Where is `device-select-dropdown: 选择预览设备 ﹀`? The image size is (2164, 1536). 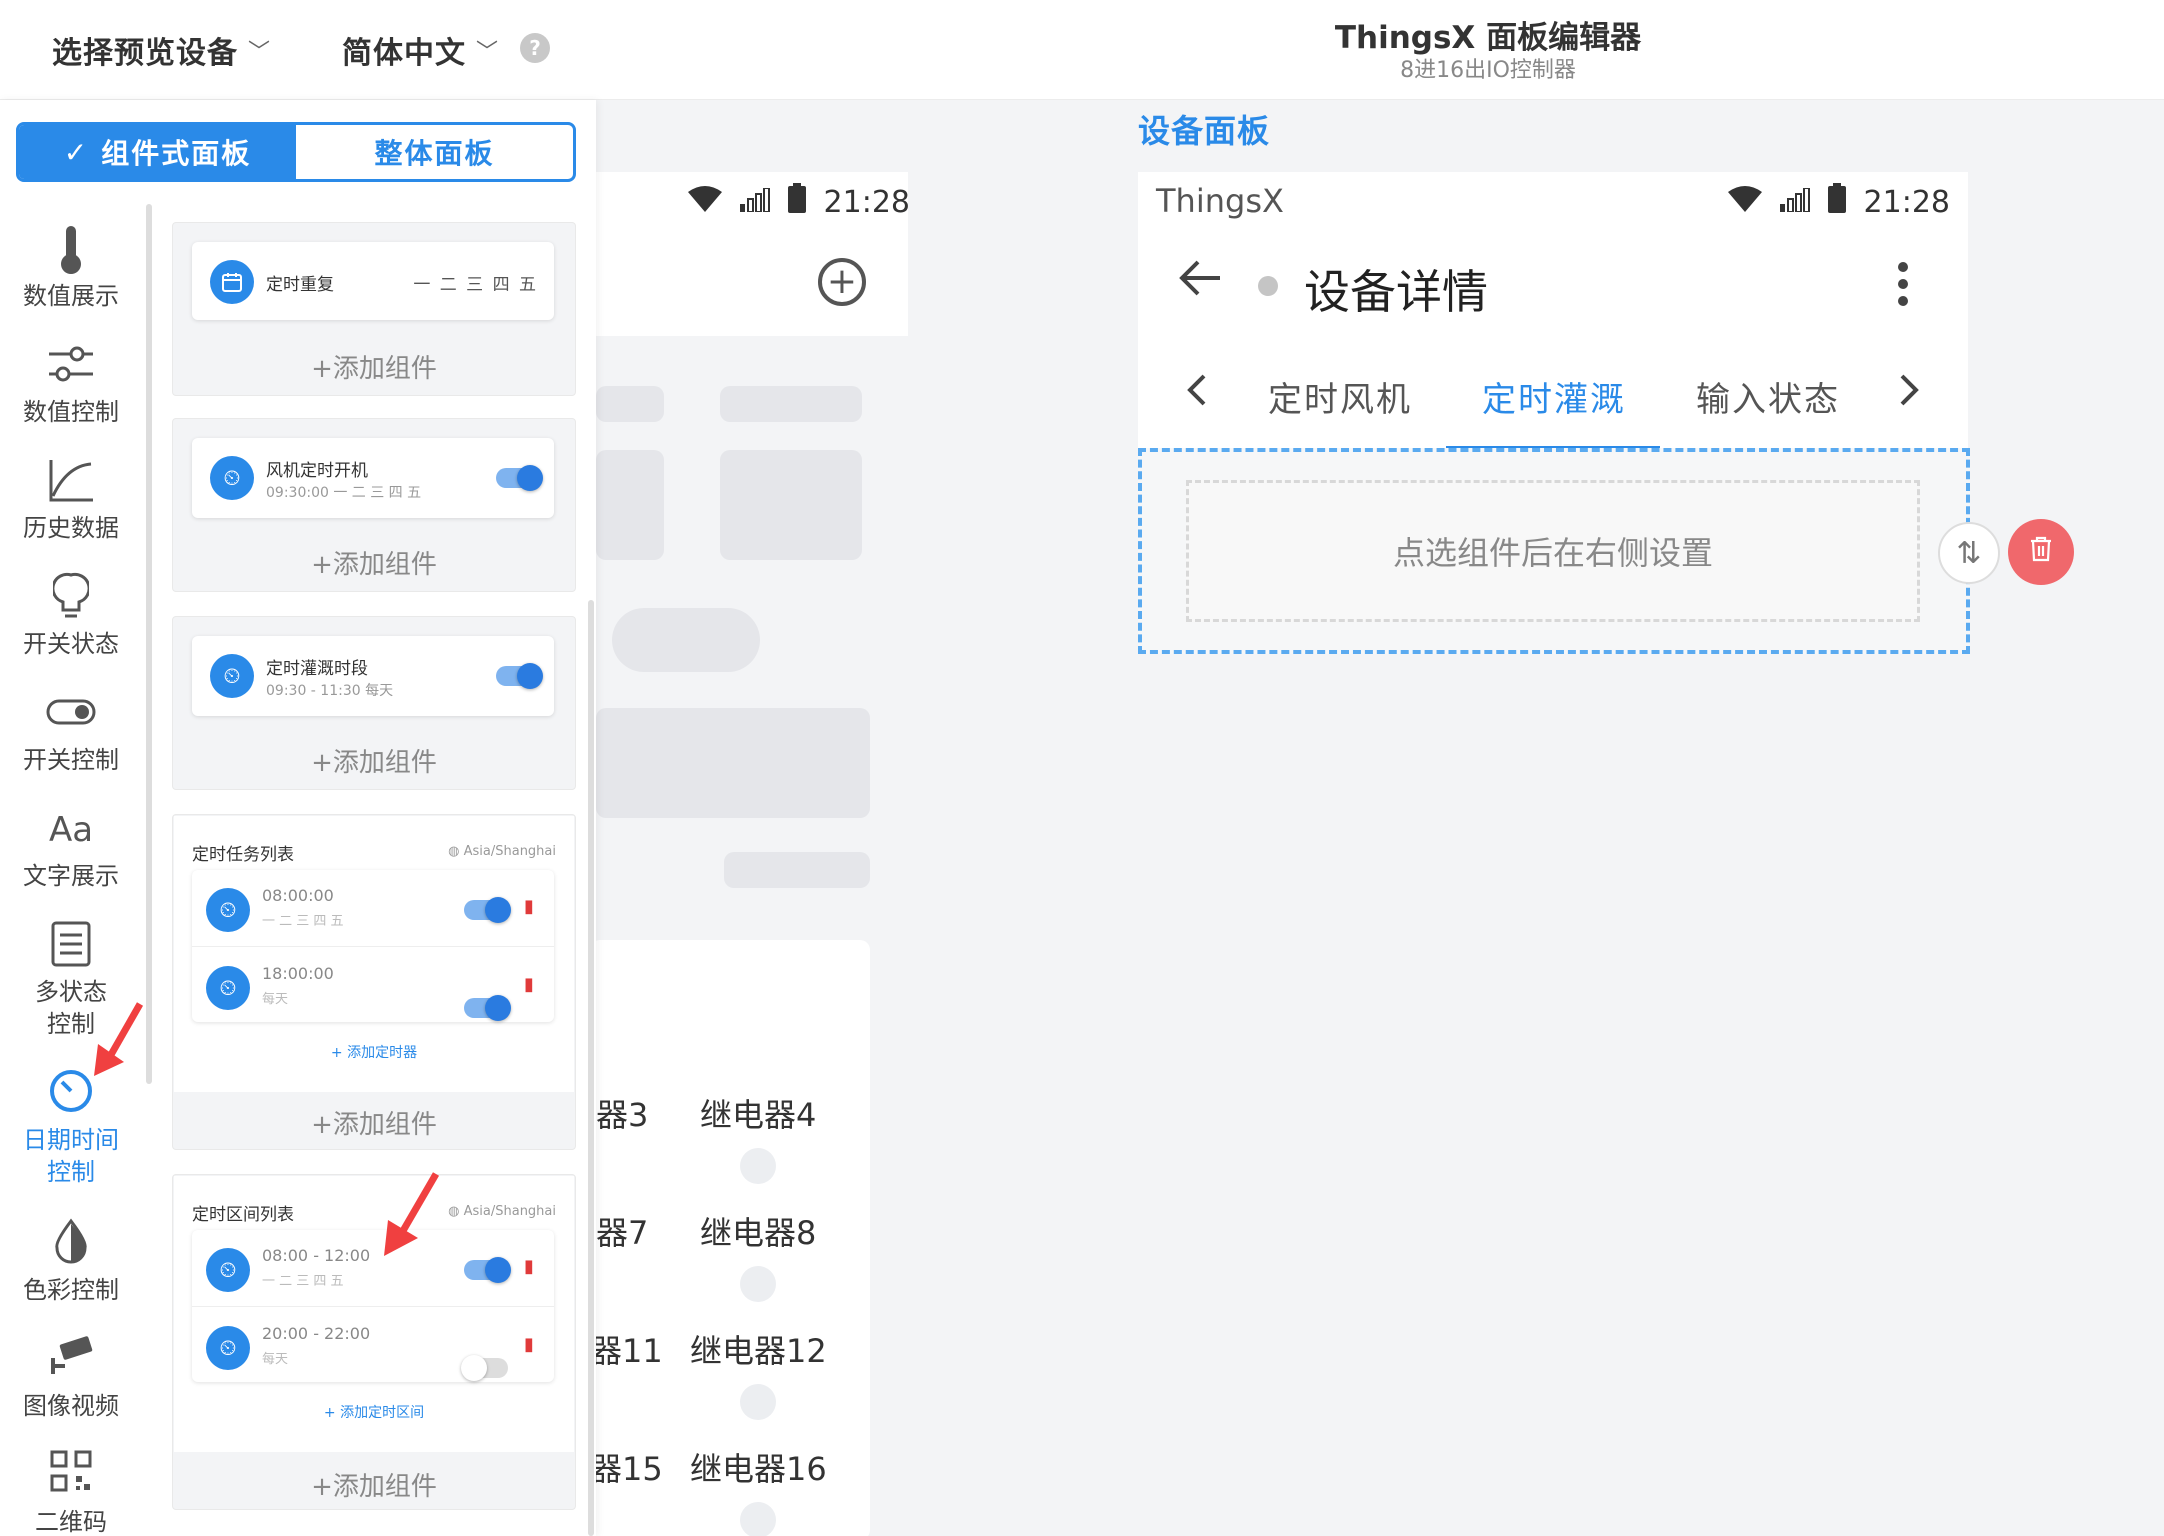
device-select-dropdown: 选择预览设备 ﹀ is located at coordinates (161, 50).